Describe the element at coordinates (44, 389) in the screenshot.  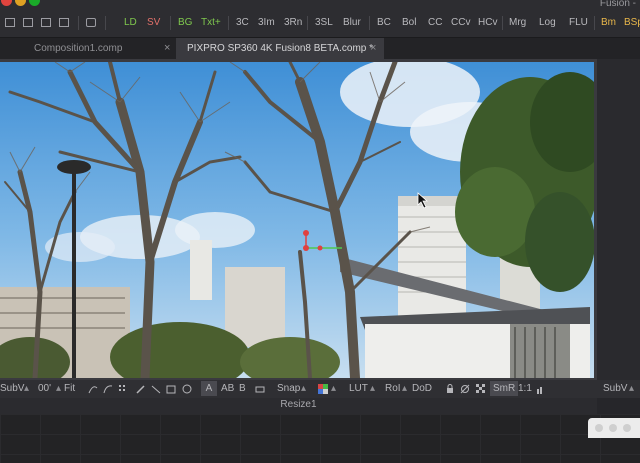
I see `zoom-value: 00'` at that location.